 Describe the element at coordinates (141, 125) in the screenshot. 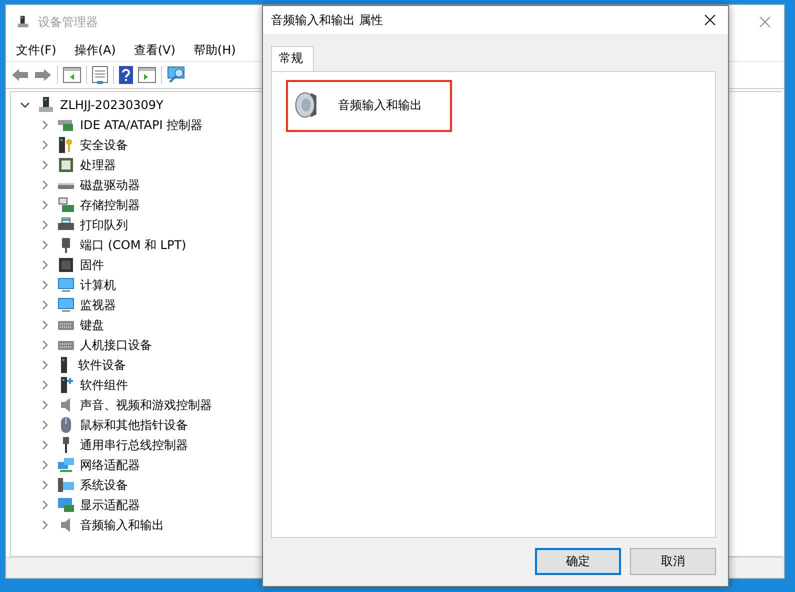

I see `tree-item: IDE ATA/ATAPI 控制器` at that location.